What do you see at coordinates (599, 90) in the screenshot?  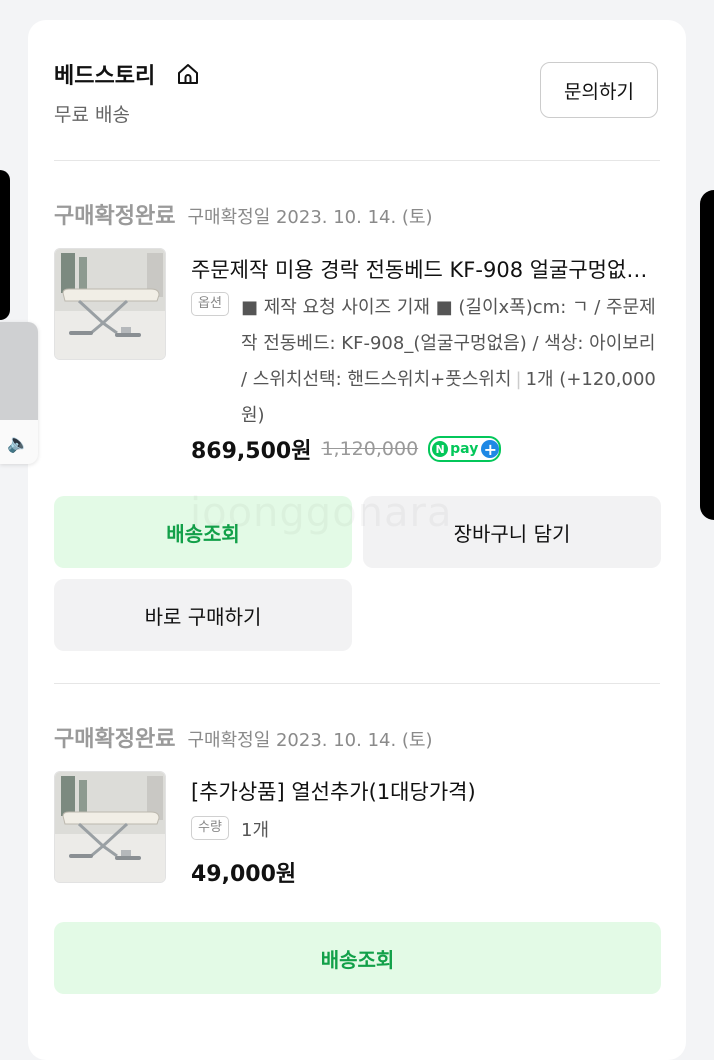 I see `inquiry-button: 문의하기` at bounding box center [599, 90].